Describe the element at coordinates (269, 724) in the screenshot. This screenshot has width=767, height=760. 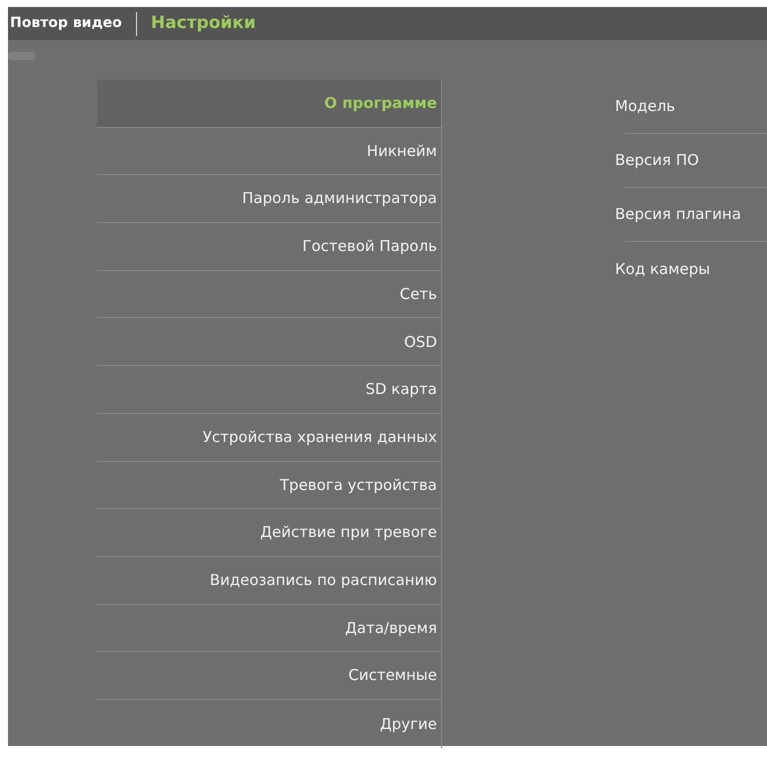
I see `menu-item: Другие` at that location.